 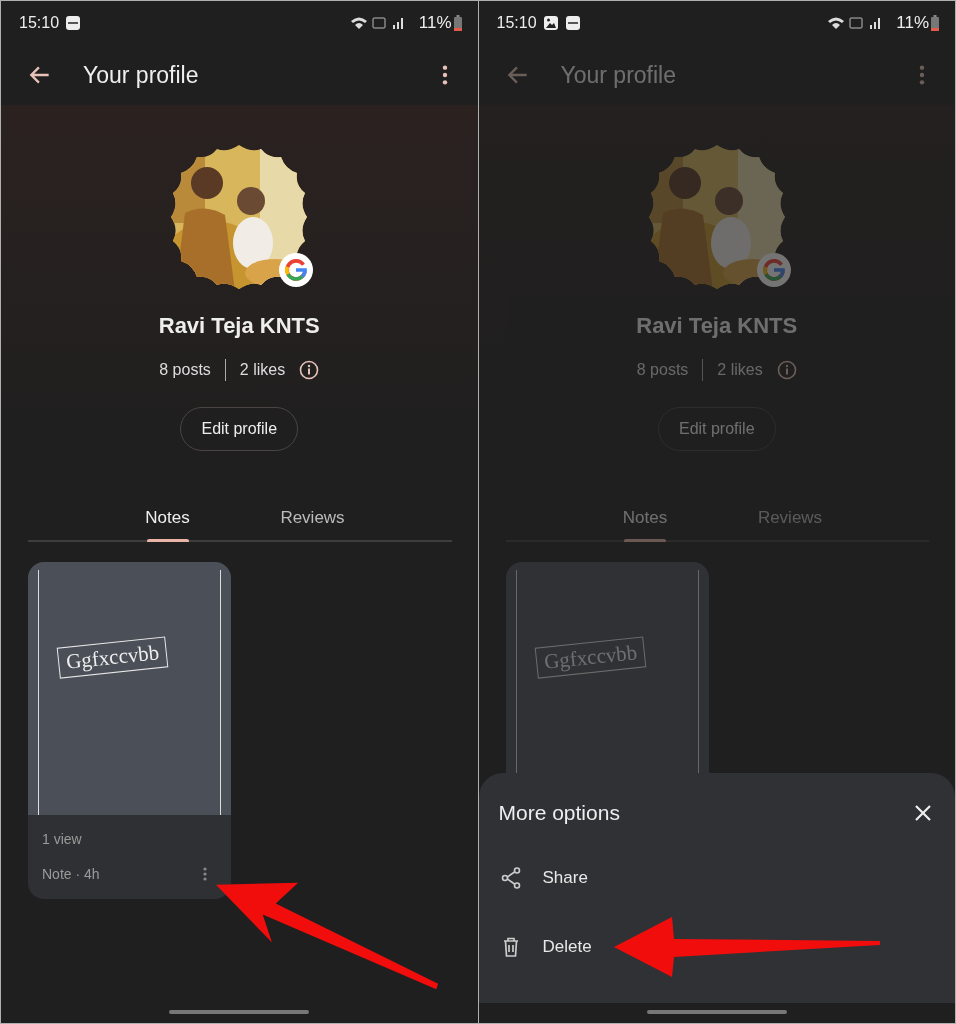 What do you see at coordinates (62, 839) in the screenshot?
I see `view-count: 1 view` at bounding box center [62, 839].